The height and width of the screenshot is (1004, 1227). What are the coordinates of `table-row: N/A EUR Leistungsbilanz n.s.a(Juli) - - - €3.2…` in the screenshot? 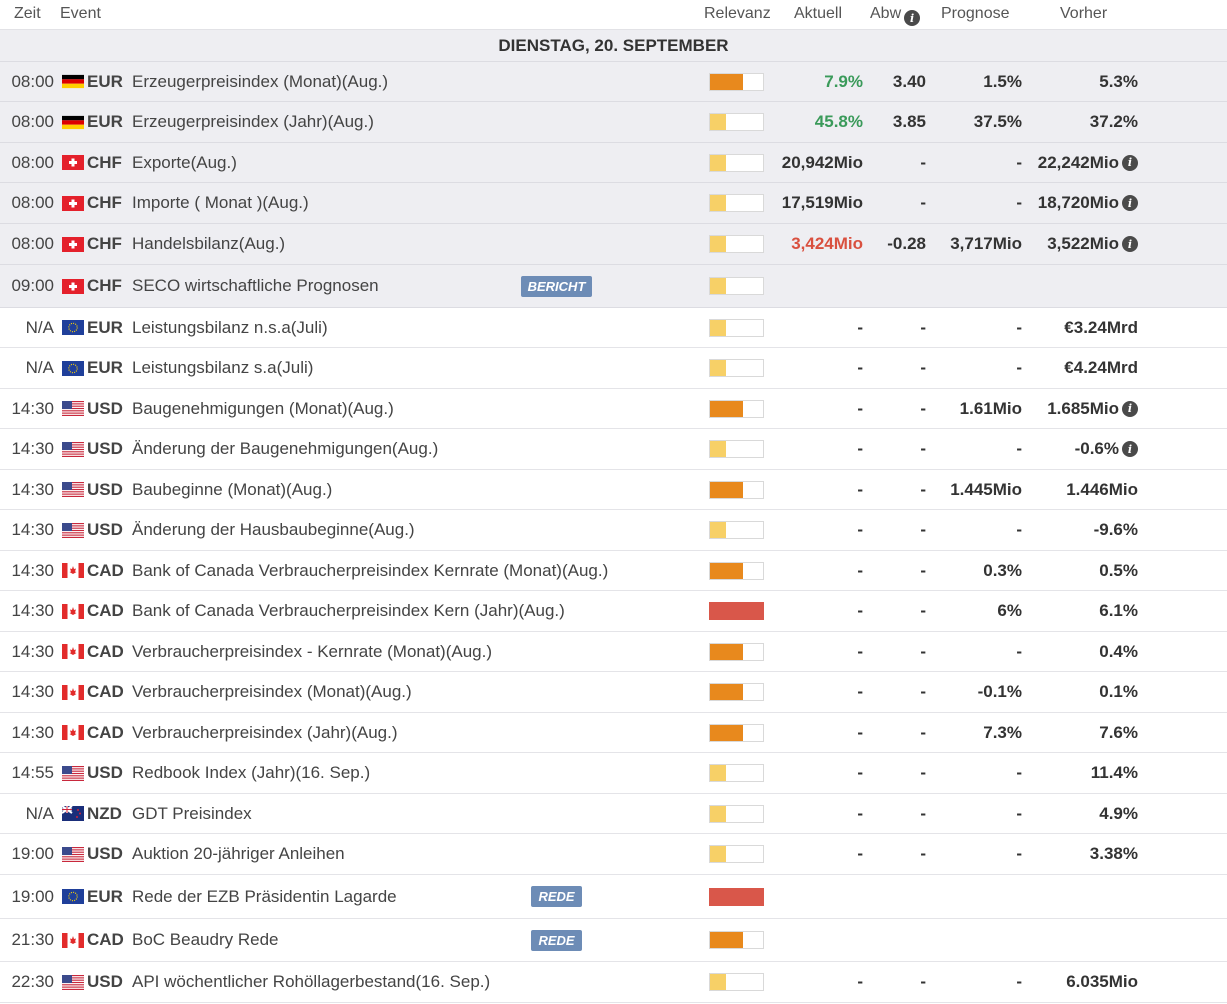 It's located at (613, 328).